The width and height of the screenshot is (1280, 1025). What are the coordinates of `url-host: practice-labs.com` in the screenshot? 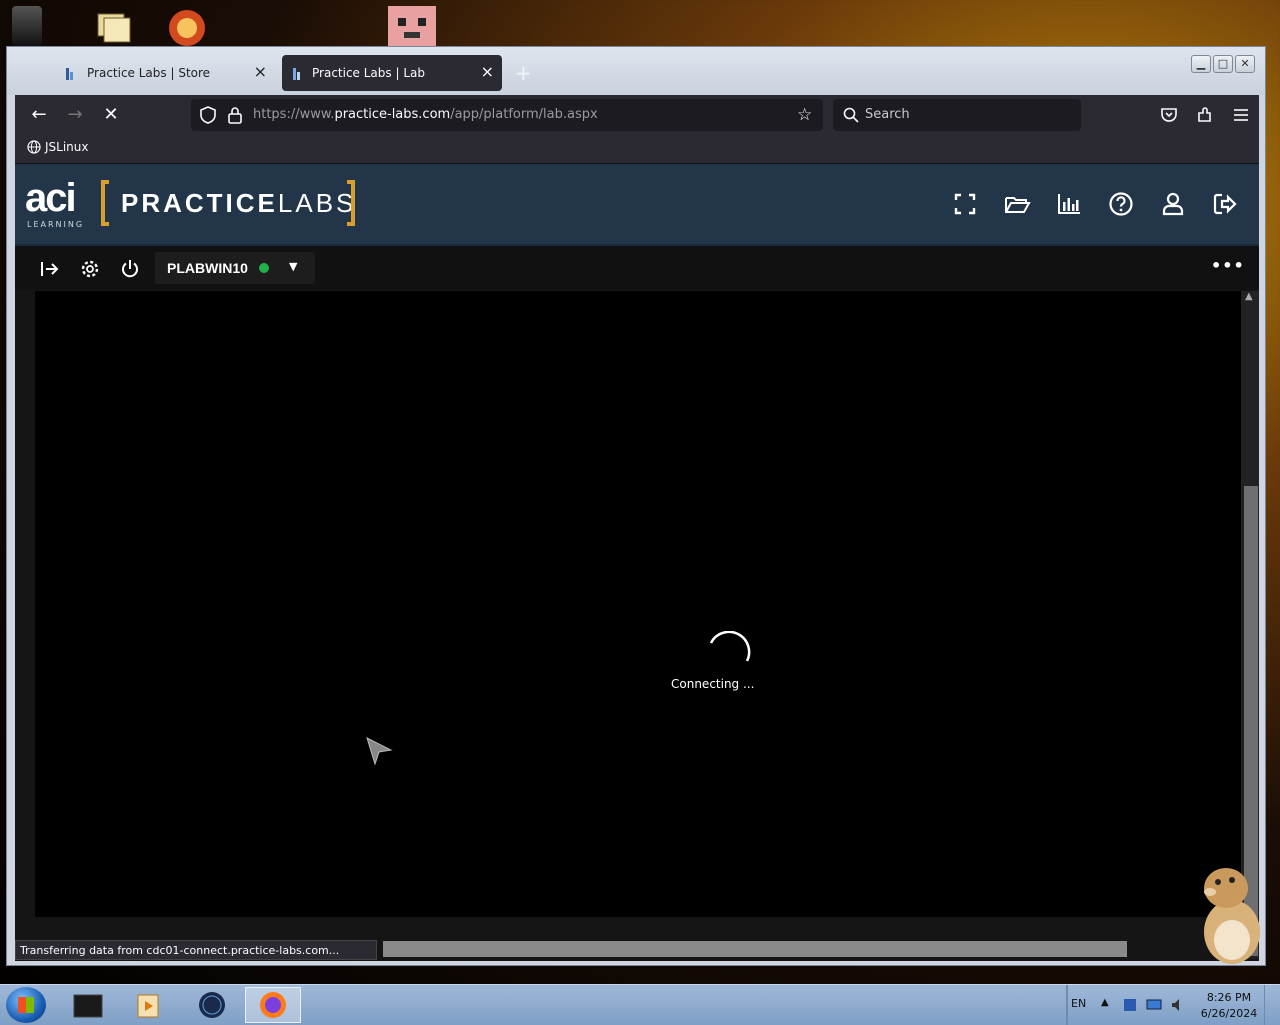 It's located at (392, 114).